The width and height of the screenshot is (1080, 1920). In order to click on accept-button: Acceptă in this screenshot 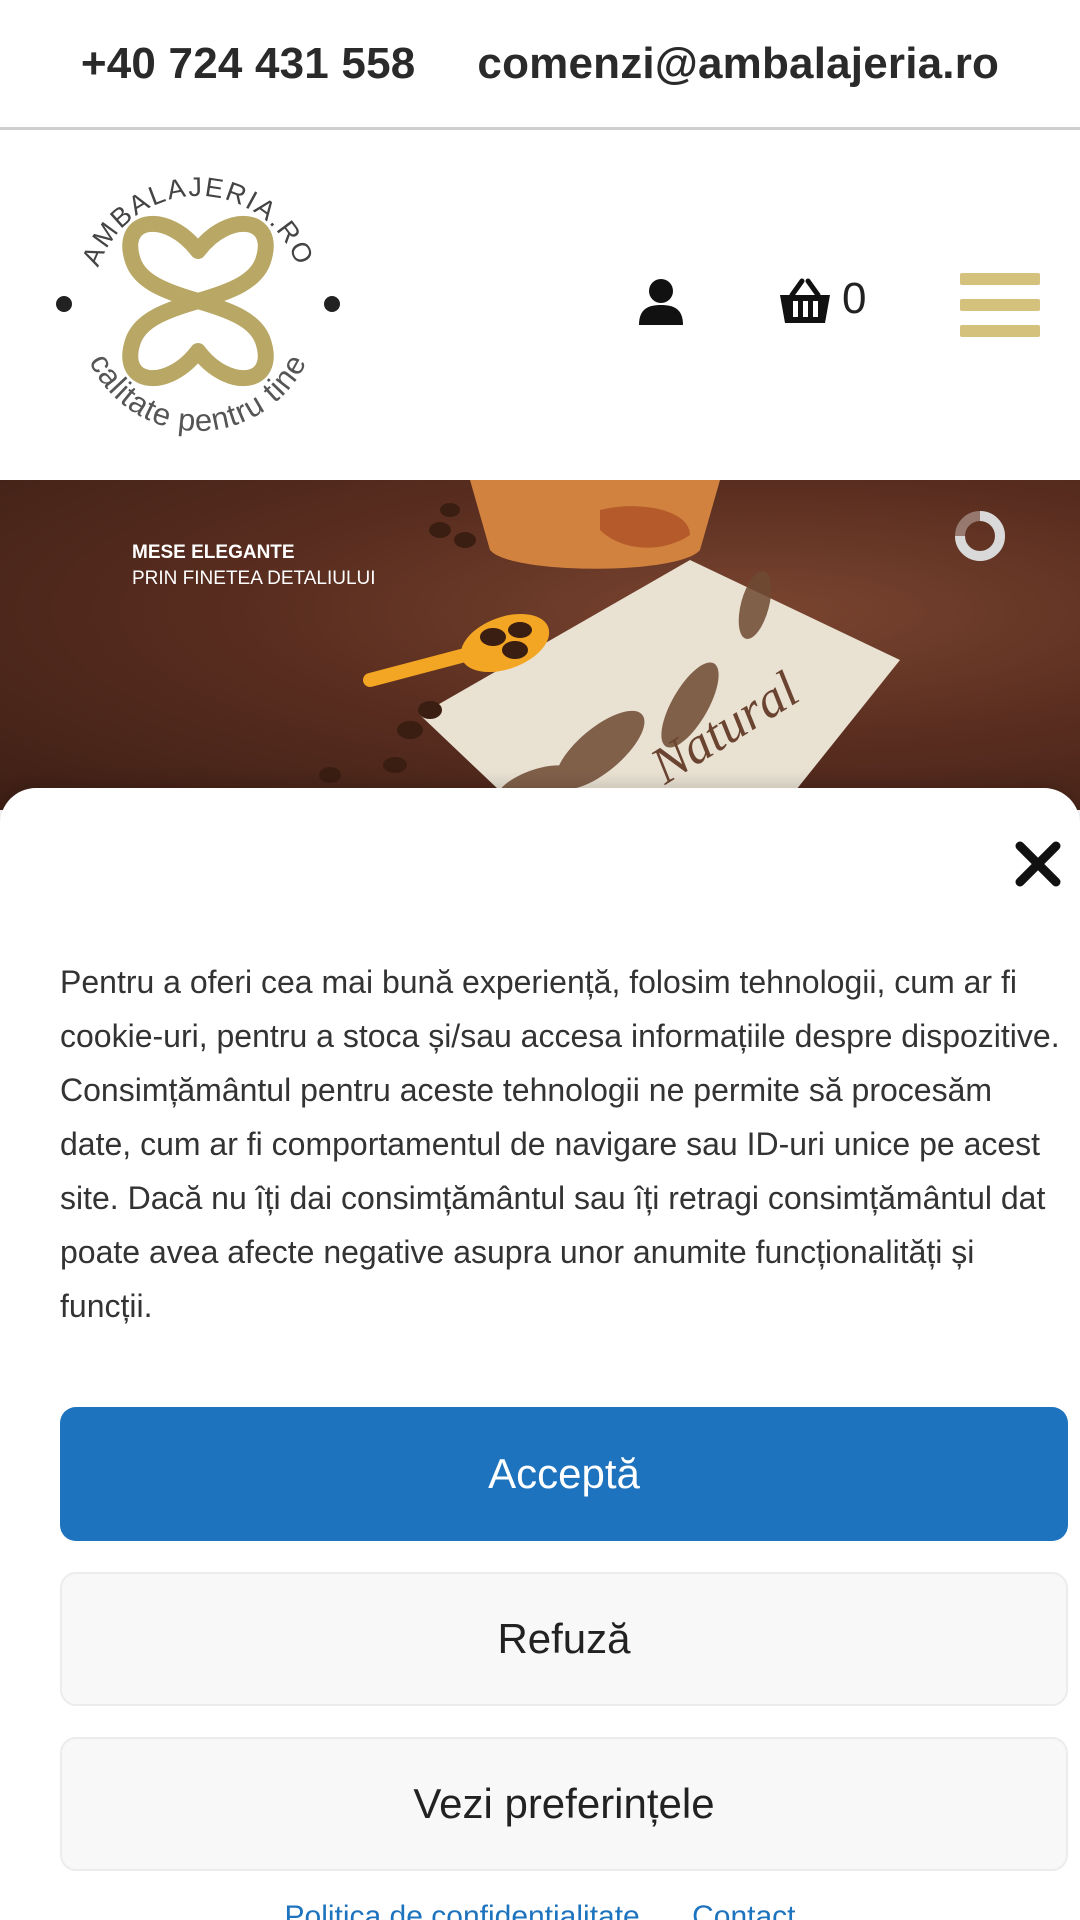, I will do `click(564, 1474)`.